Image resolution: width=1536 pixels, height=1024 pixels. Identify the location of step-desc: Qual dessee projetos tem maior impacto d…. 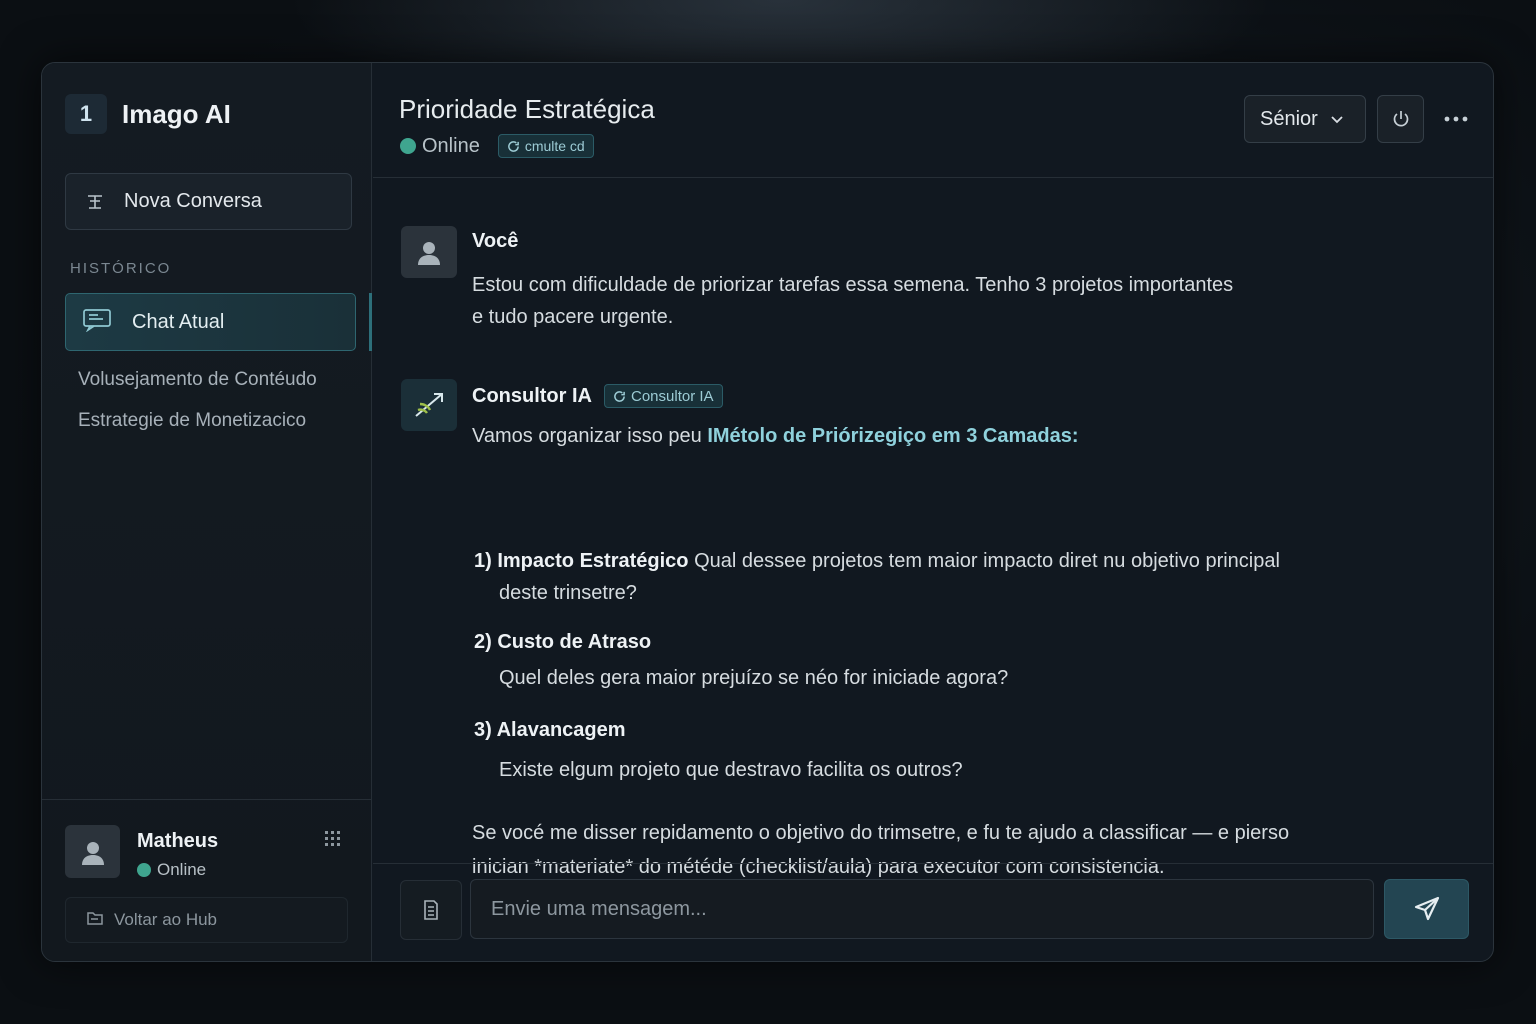
(987, 561).